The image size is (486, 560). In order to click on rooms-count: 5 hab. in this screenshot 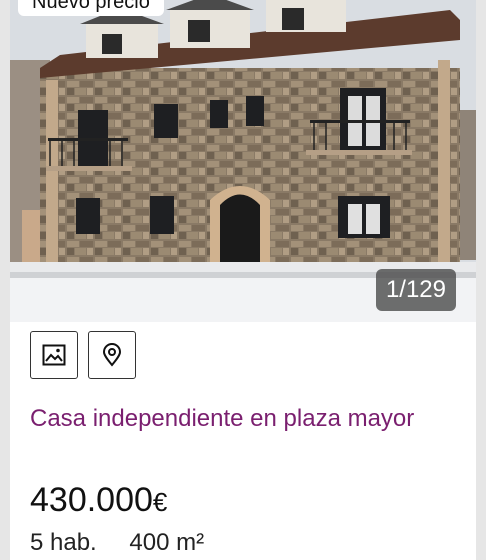, I will do `click(63, 542)`.